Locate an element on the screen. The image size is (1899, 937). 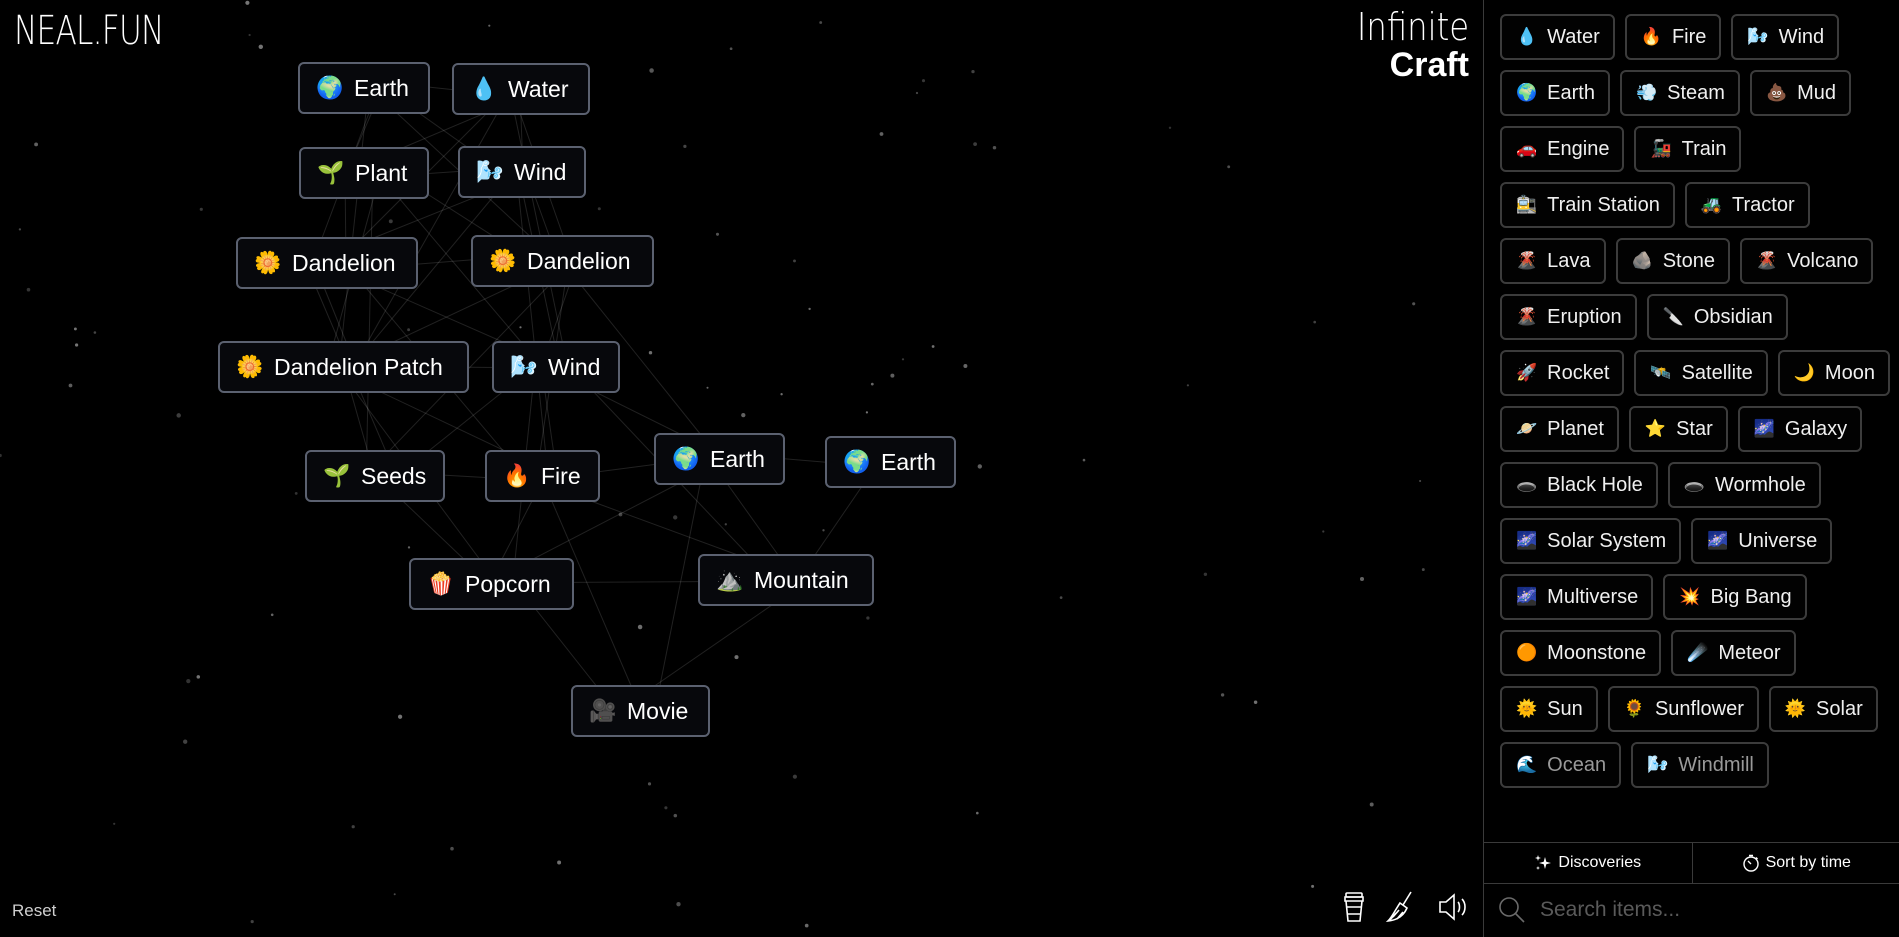
hole-icon: 🕳️ is located at coordinates (1527, 484).